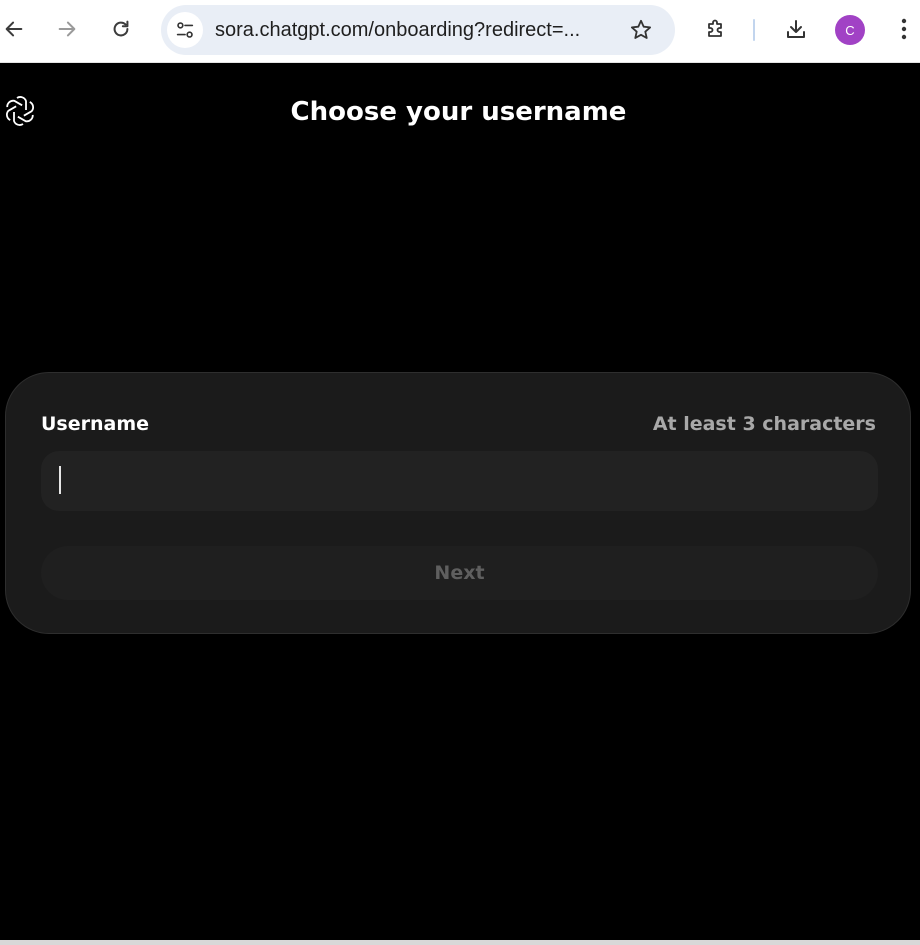  I want to click on back-arrow-icon, so click(16, 29).